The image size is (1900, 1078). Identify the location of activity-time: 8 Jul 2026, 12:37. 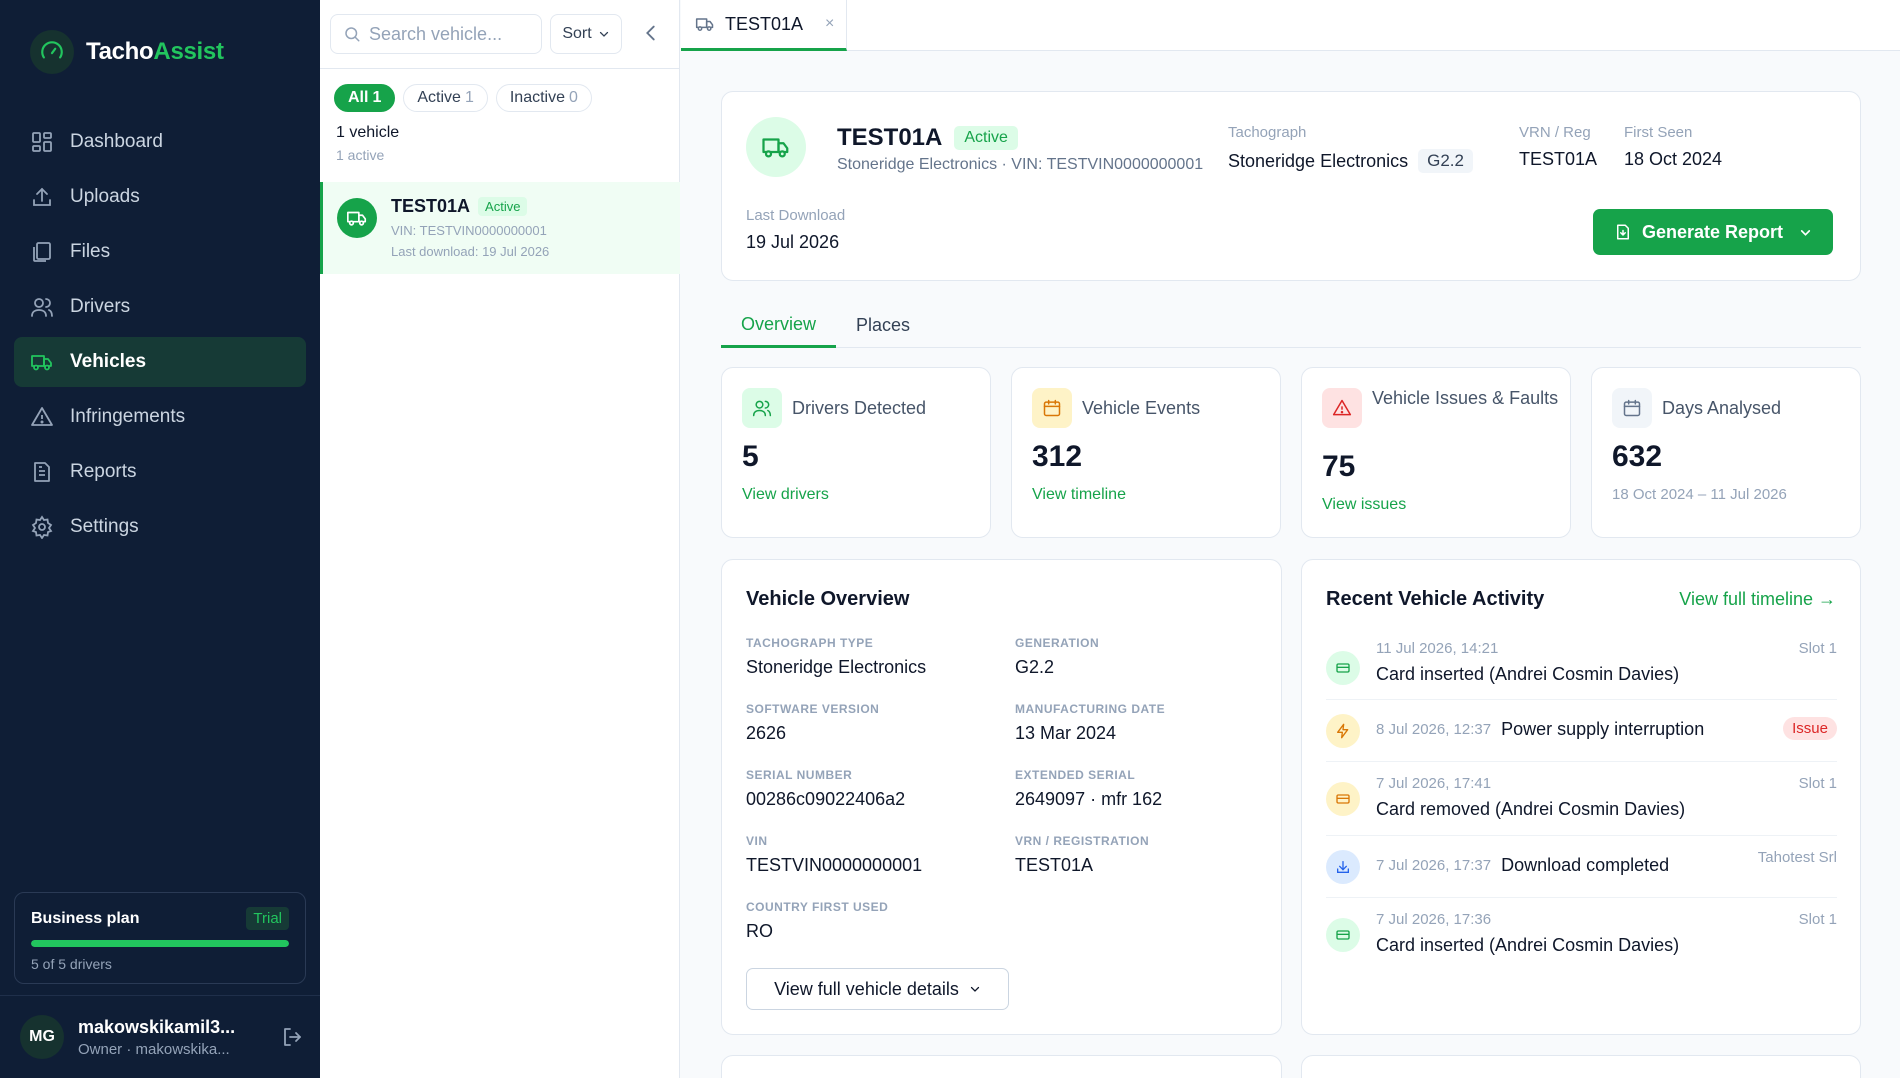
(1434, 729).